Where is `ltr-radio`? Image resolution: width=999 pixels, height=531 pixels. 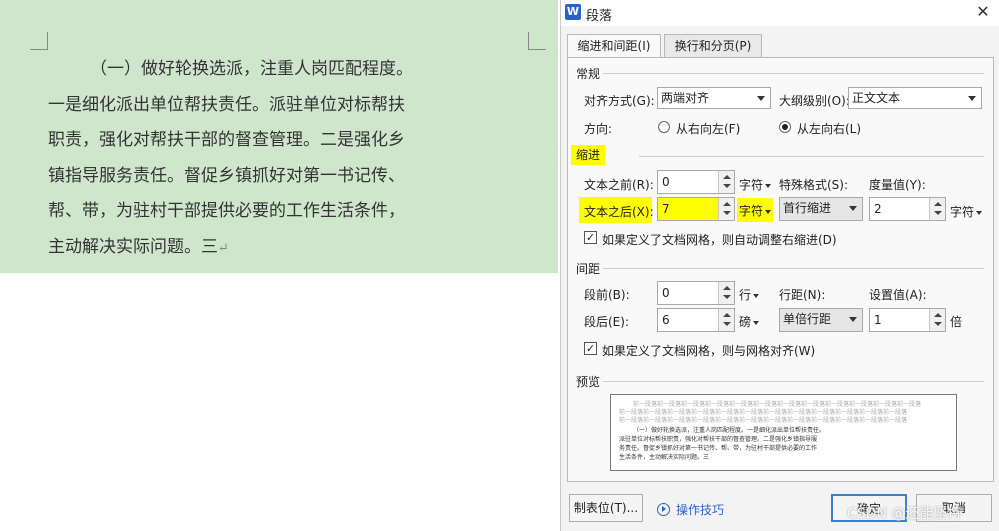 ltr-radio is located at coordinates (785, 127).